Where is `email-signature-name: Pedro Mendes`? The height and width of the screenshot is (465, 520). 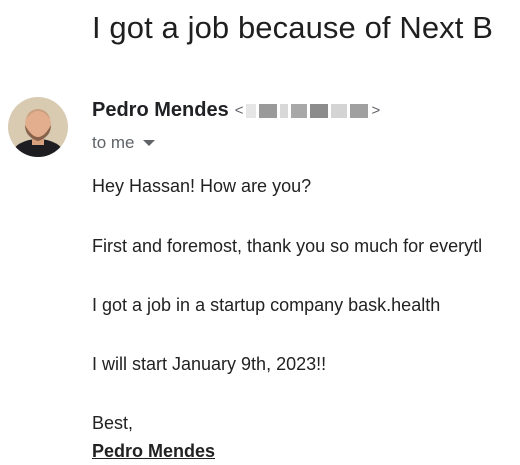
email-signature-name: Pedro Mendes is located at coordinates (154, 451).